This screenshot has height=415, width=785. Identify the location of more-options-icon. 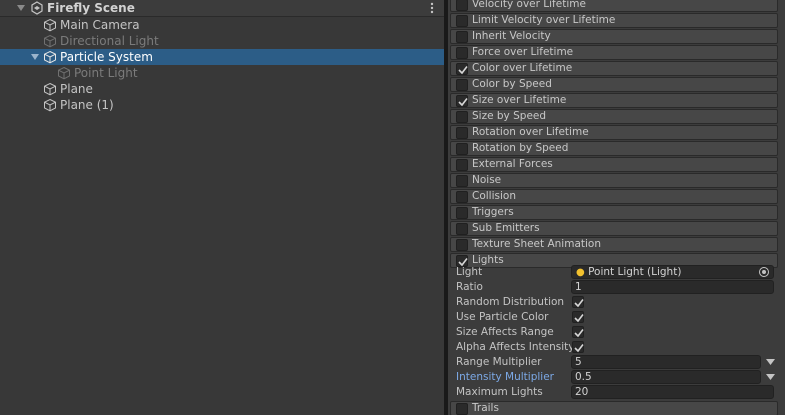
(432, 8).